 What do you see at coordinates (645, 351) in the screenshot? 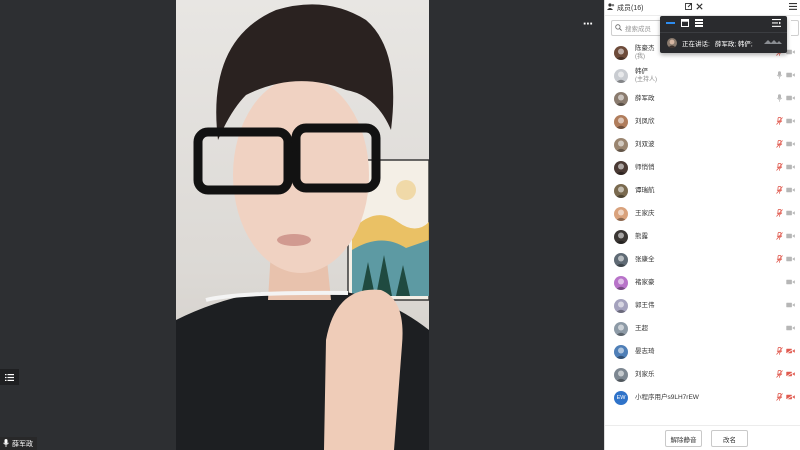
I see `member-name: 晏志琦` at bounding box center [645, 351].